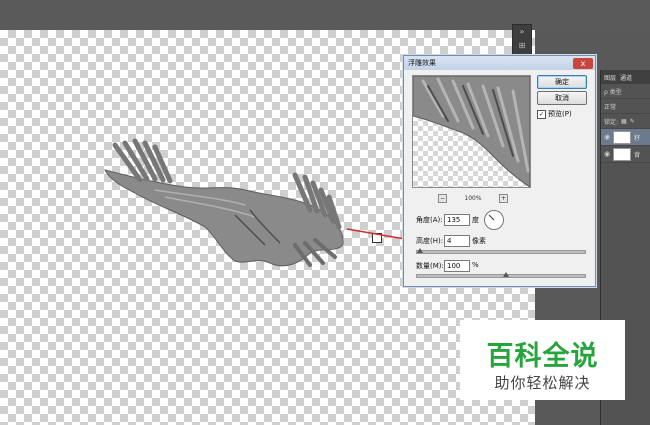 The image size is (650, 425). I want to click on angle-input: 135, so click(457, 220).